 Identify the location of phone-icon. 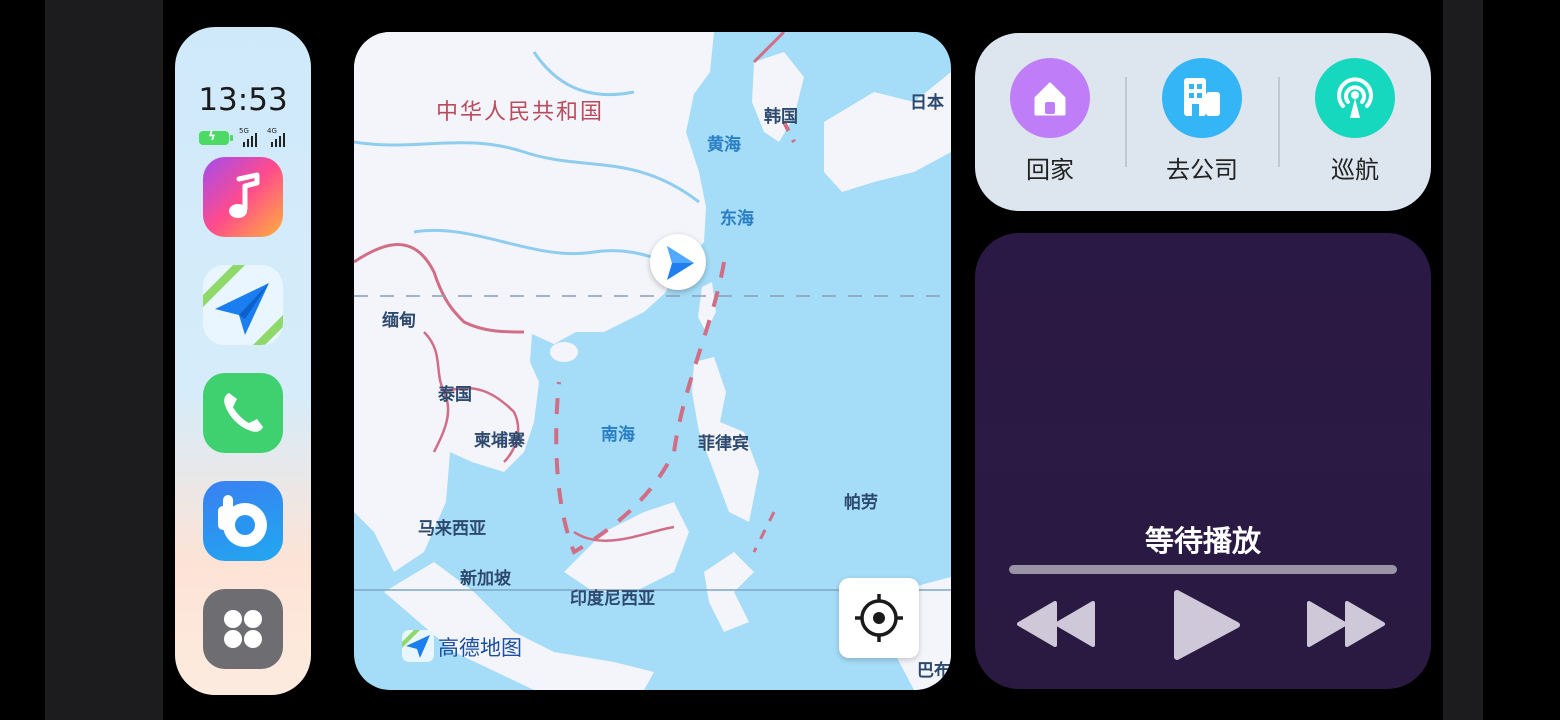
(243, 412).